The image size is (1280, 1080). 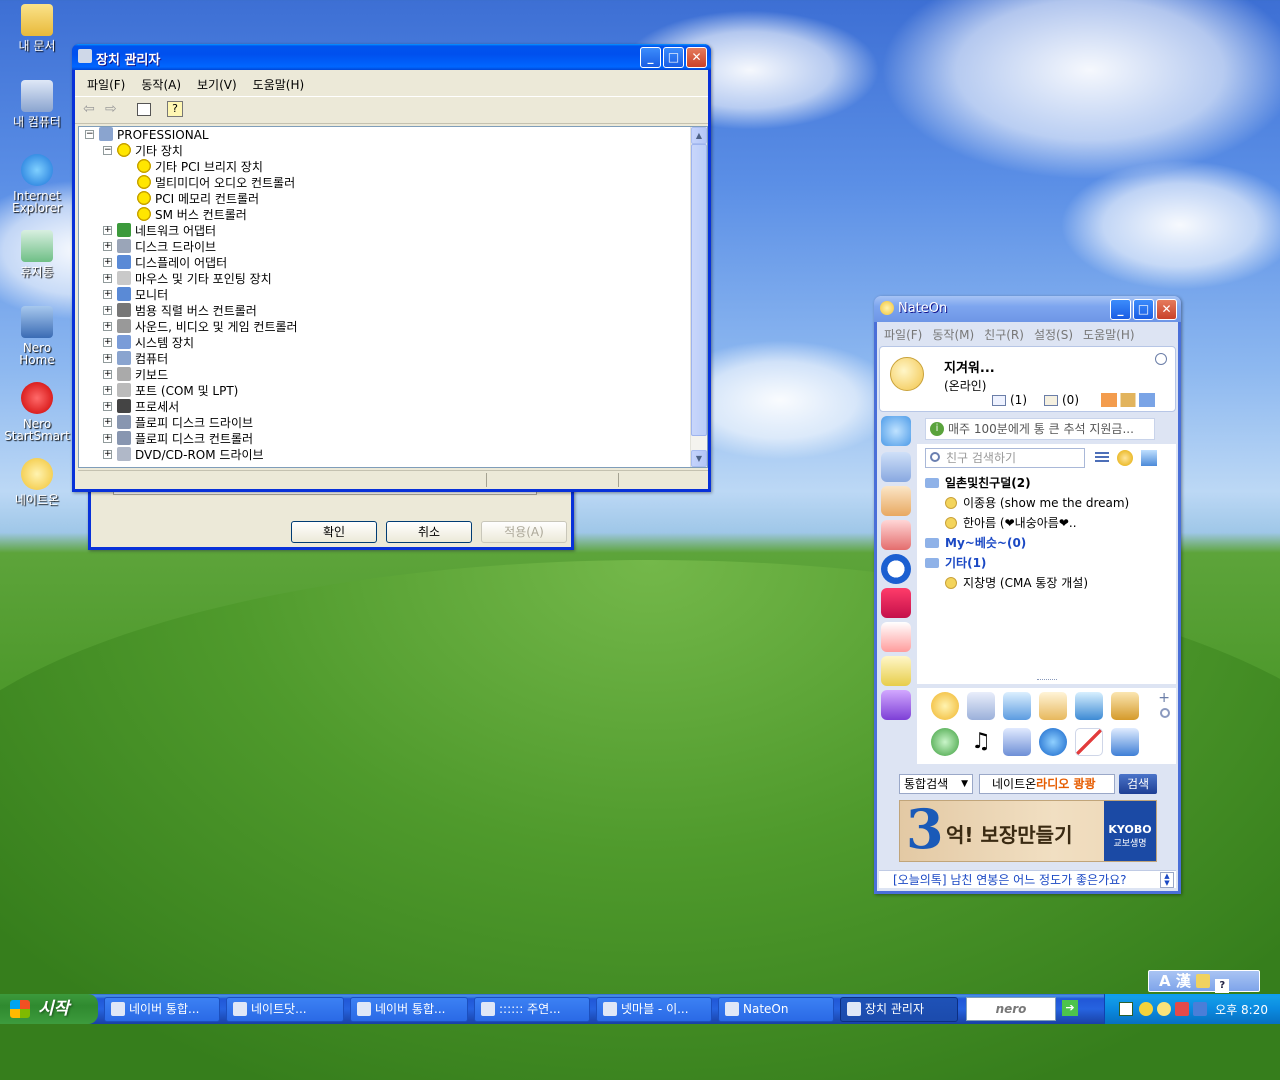 What do you see at coordinates (975, 543) in the screenshot?
I see `friend-group: My~베슷~(0)` at bounding box center [975, 543].